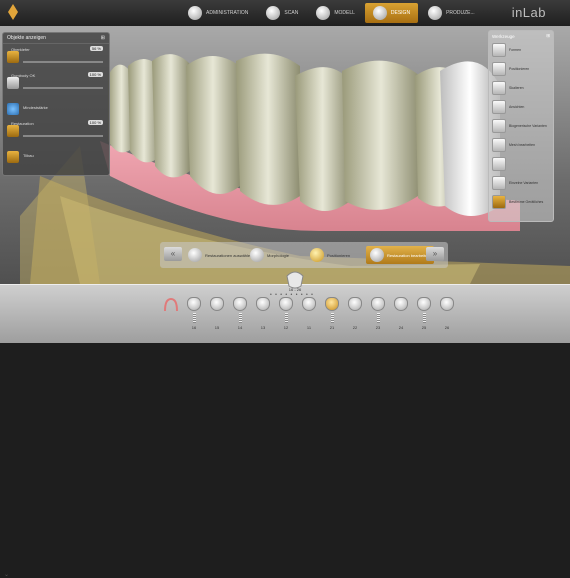 The image size is (570, 578). Describe the element at coordinates (521, 69) in the screenshot. I see `tool-position: Positionieren` at that location.